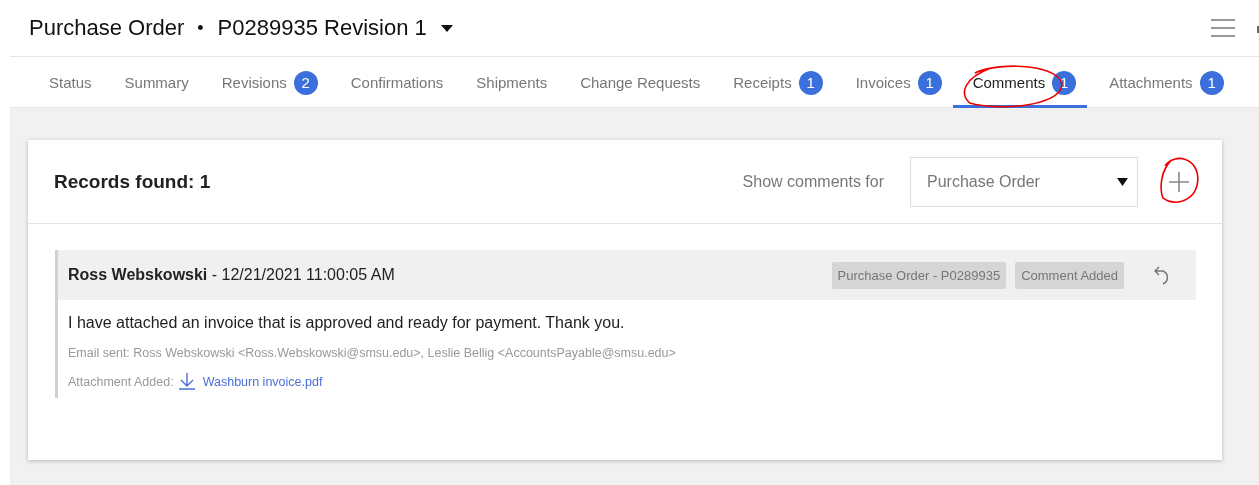 This screenshot has height=485, width=1259. Describe the element at coordinates (1069, 275) in the screenshot. I see `tag-label: Comment Added` at that location.